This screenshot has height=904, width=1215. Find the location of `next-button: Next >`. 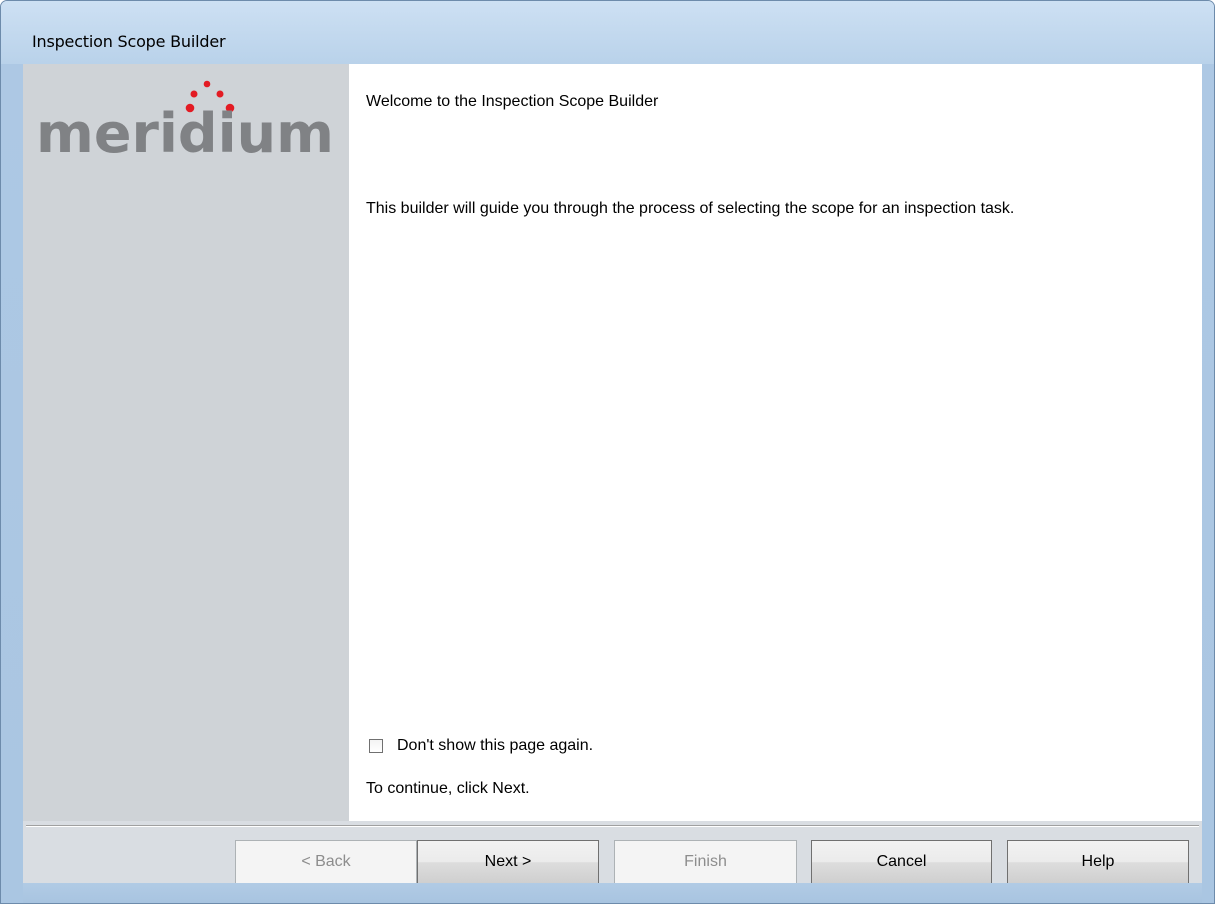

next-button: Next > is located at coordinates (508, 862).